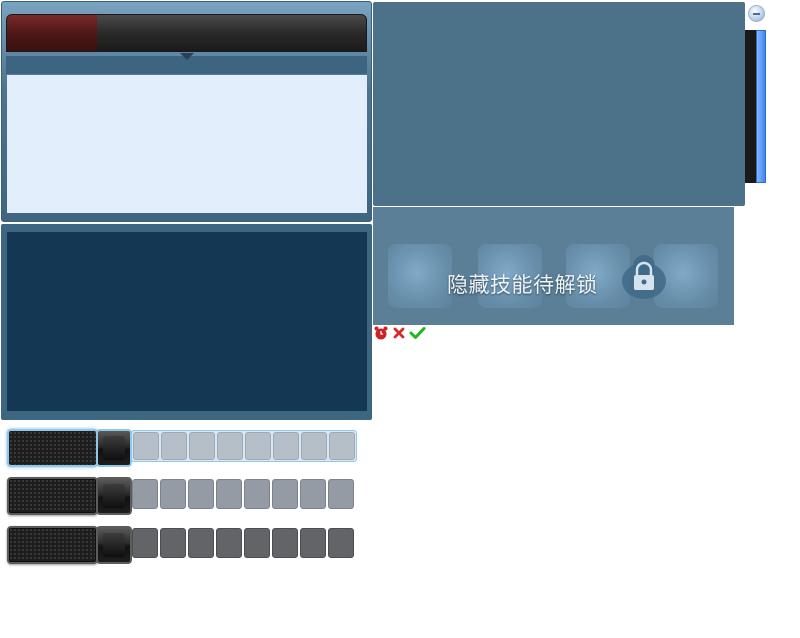 The height and width of the screenshot is (638, 800). What do you see at coordinates (522, 285) in the screenshot?
I see `skill-locked-label: 隐藏技能待解锁` at bounding box center [522, 285].